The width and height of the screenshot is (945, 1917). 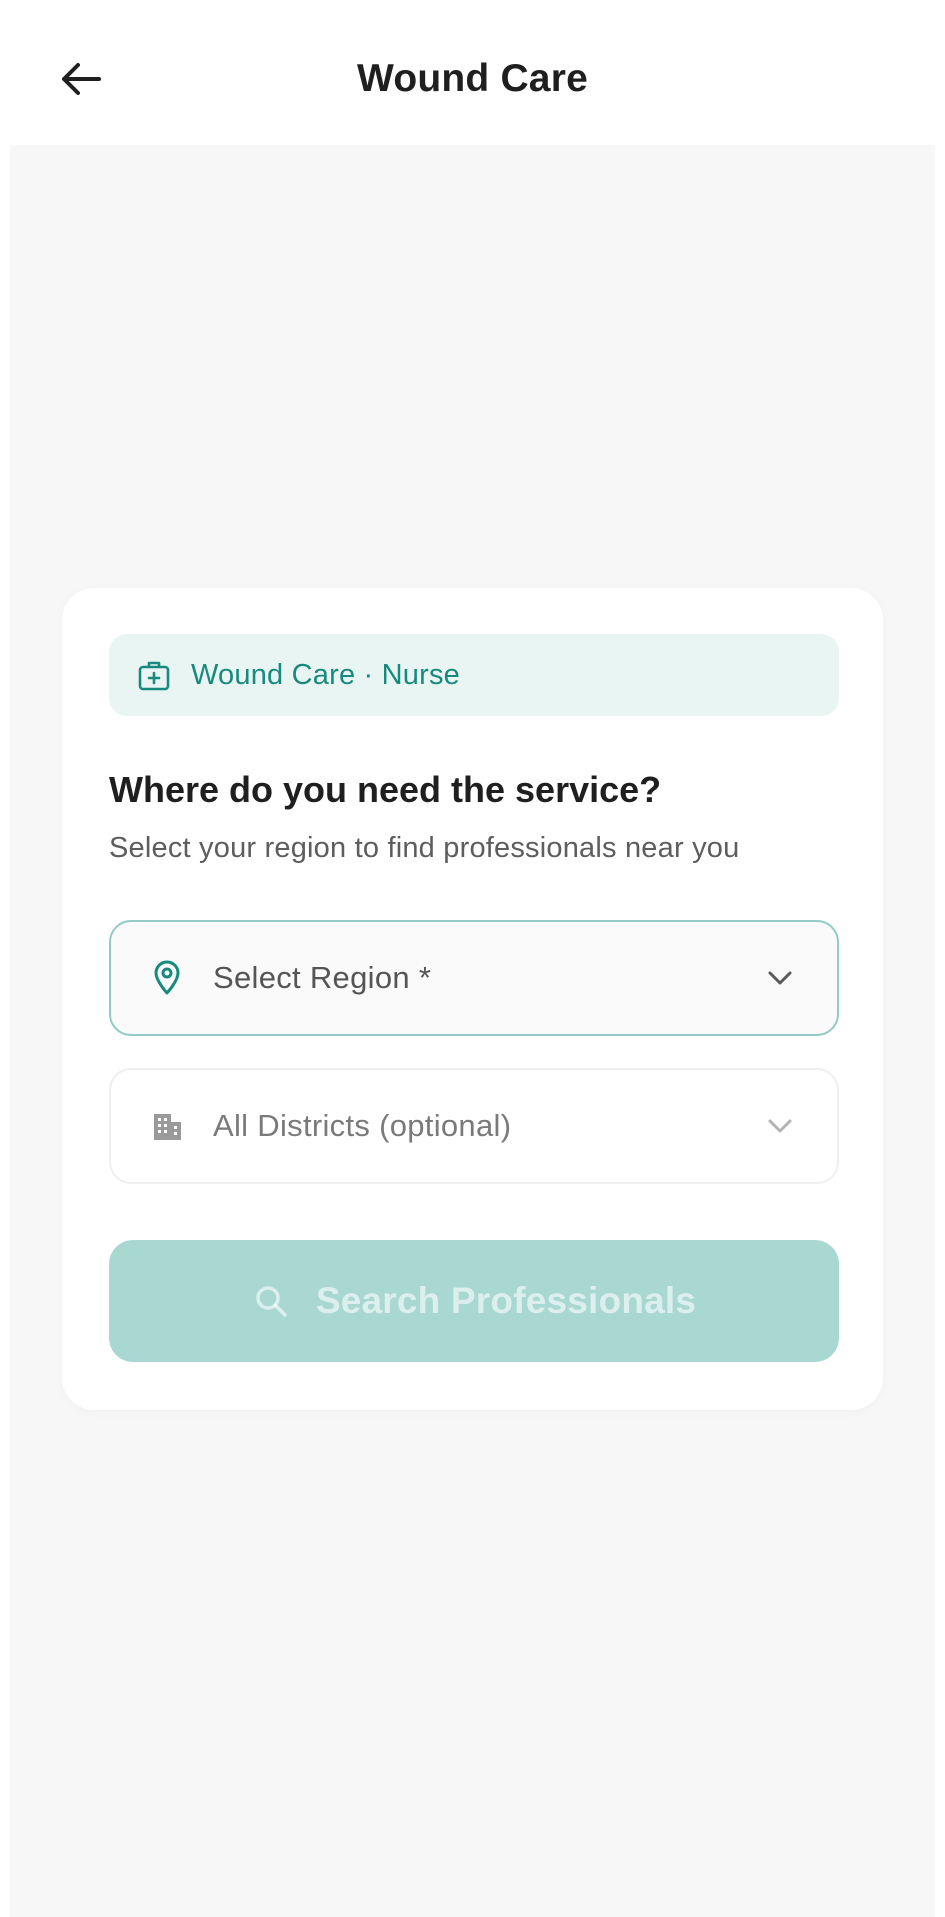 I want to click on search-professionals-button: Search Professionals, so click(x=474, y=1301).